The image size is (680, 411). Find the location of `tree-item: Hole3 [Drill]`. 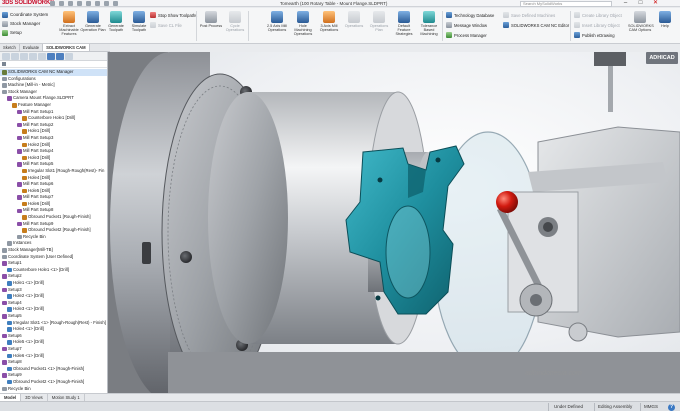

tree-item: Hole3 [Drill] is located at coordinates (53, 158).